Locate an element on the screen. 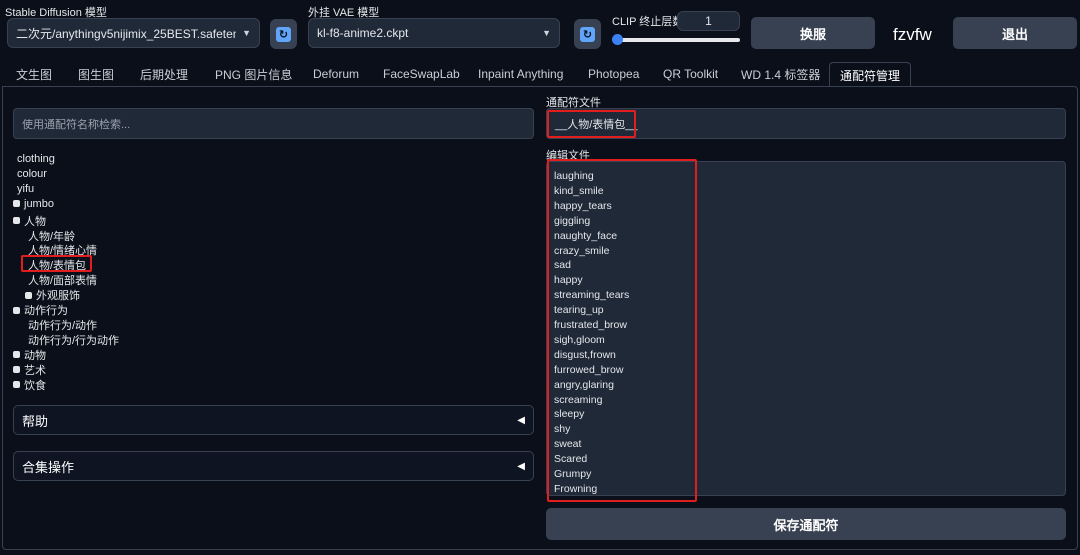 This screenshot has width=1080, height=555. tree-item: 外观服饰 is located at coordinates (52, 295).